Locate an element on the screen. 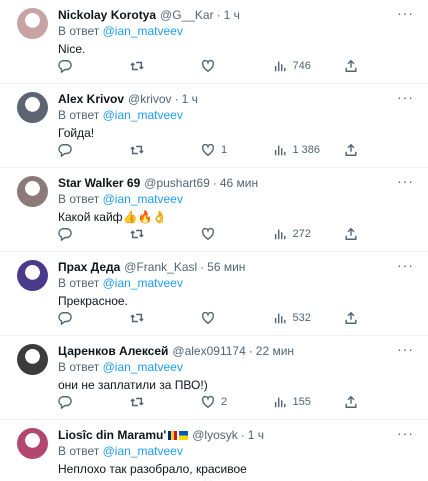  view-count: 155 is located at coordinates (301, 402).